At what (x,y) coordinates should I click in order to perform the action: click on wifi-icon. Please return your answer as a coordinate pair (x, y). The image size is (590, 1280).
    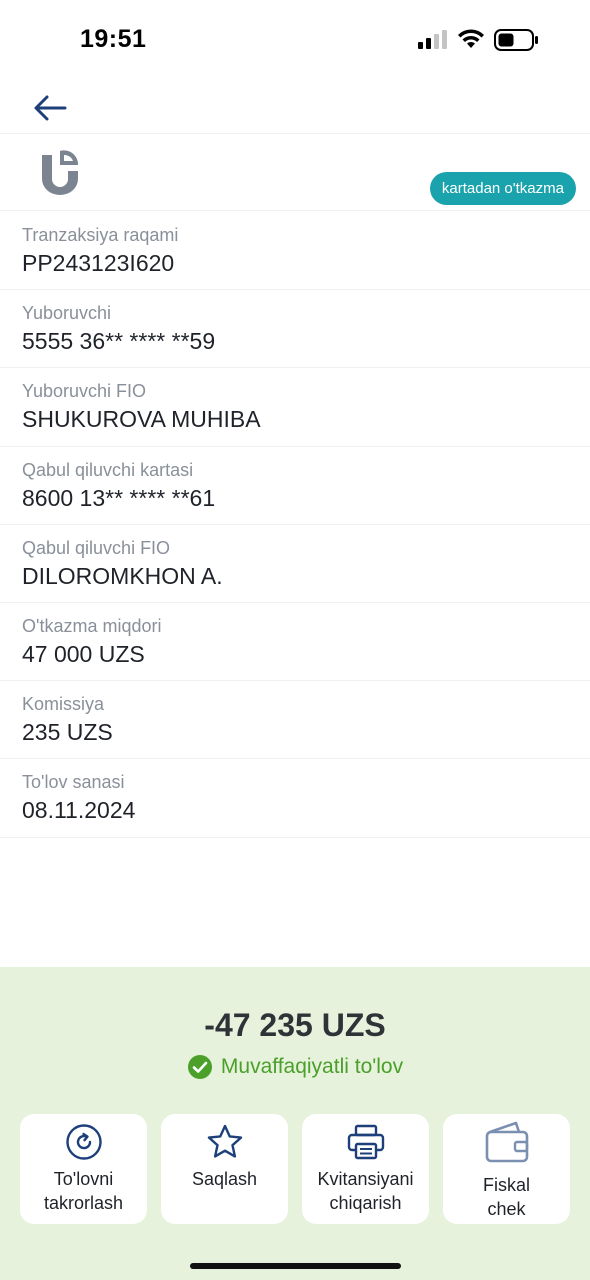
    Looking at the image, I should click on (471, 38).